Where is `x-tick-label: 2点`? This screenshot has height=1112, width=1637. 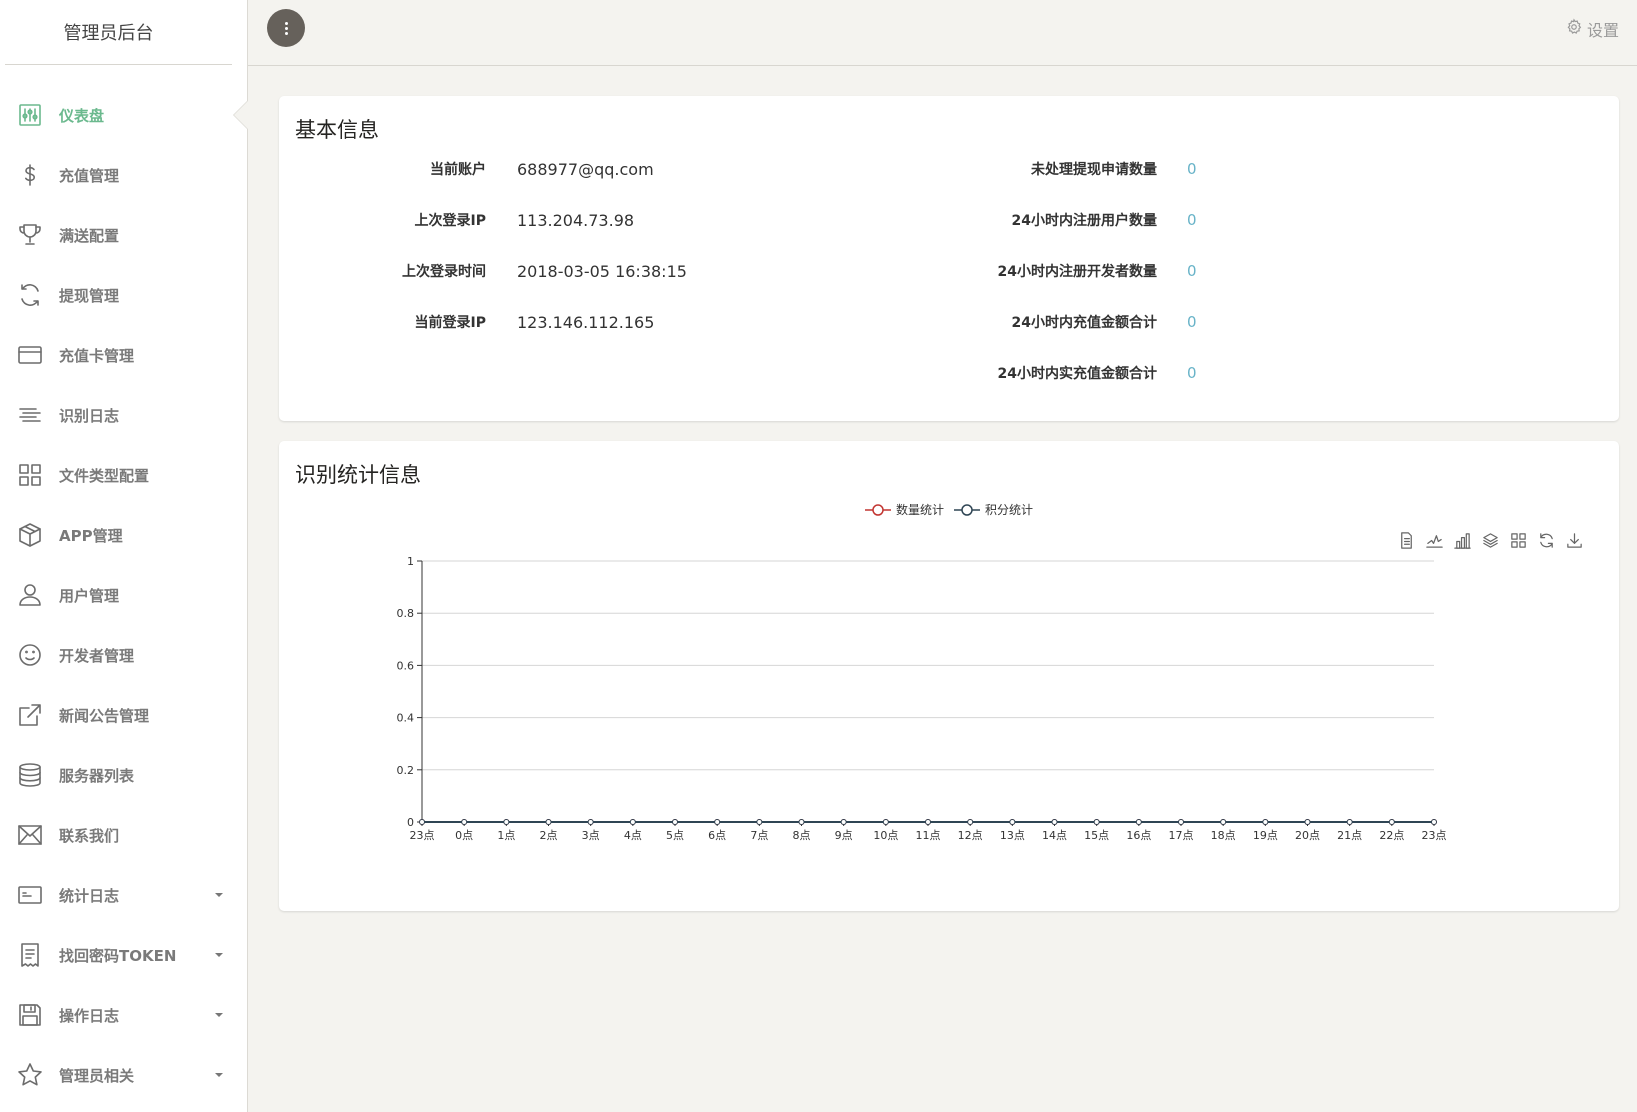 x-tick-label: 2点 is located at coordinates (549, 835).